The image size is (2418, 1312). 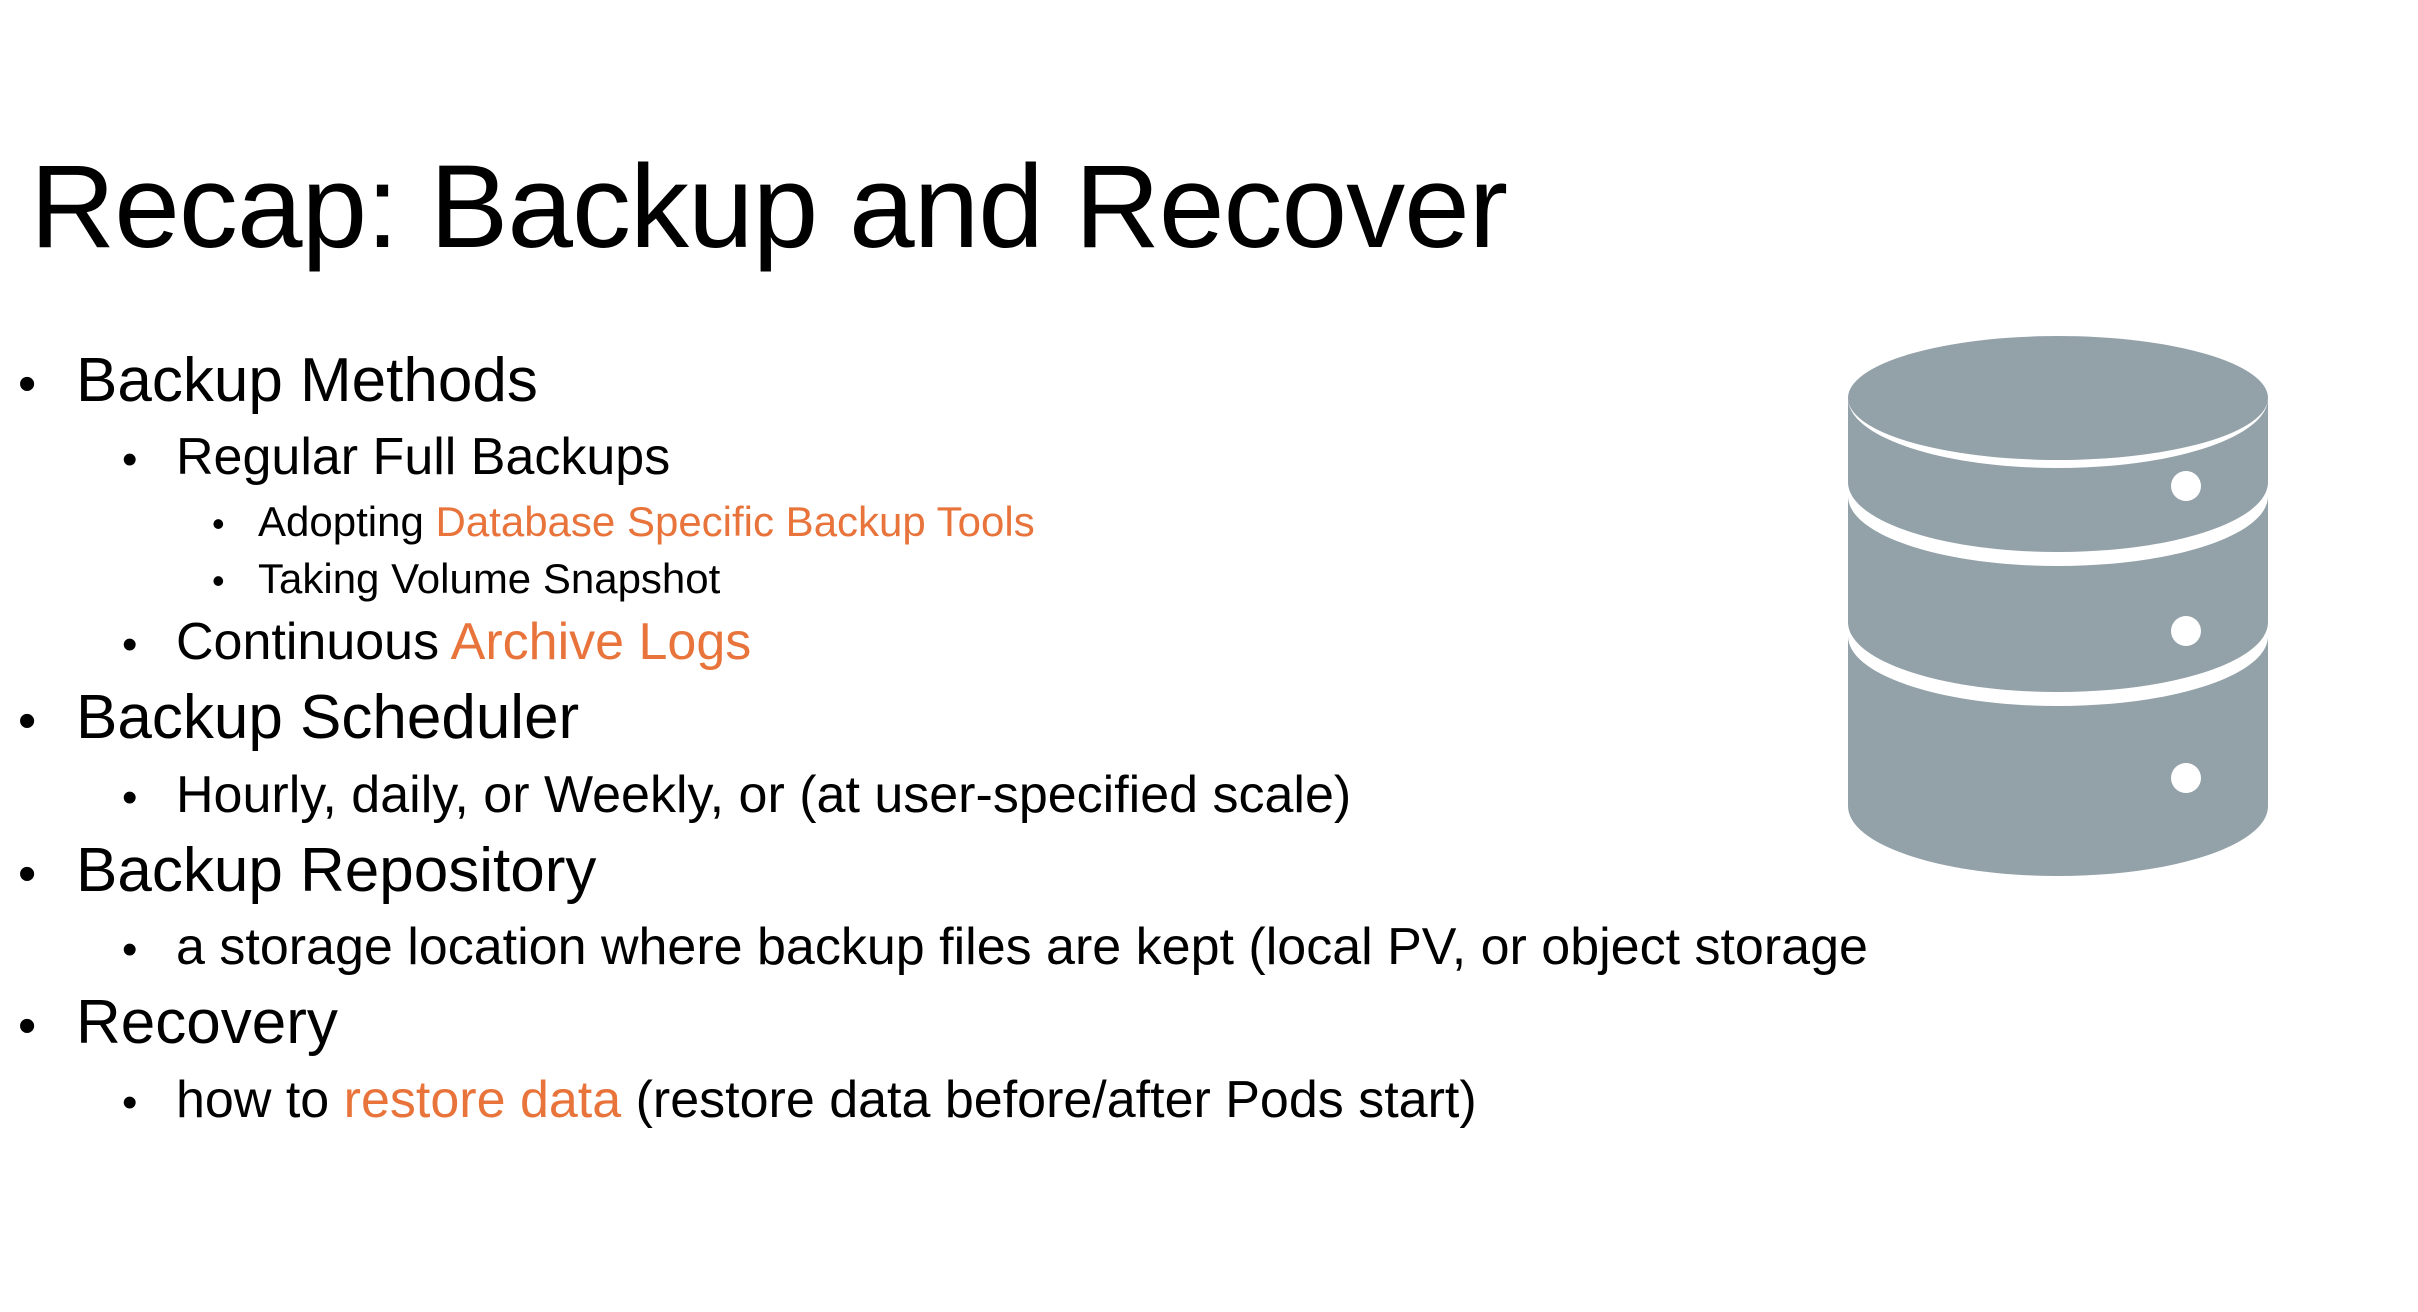 I want to click on bullet-text-plain: Regular Full Backups, so click(x=423, y=457).